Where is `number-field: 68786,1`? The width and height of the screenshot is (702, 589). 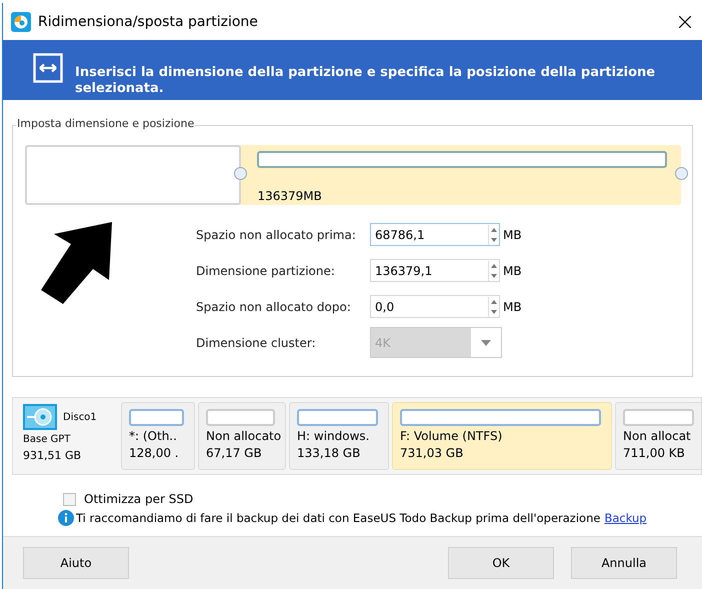 number-field: 68786,1 is located at coordinates (435, 234).